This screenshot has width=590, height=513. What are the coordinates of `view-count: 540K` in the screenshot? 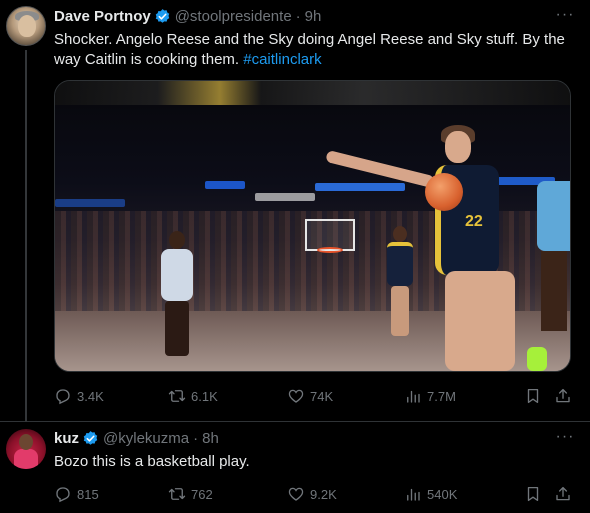 It's located at (442, 494).